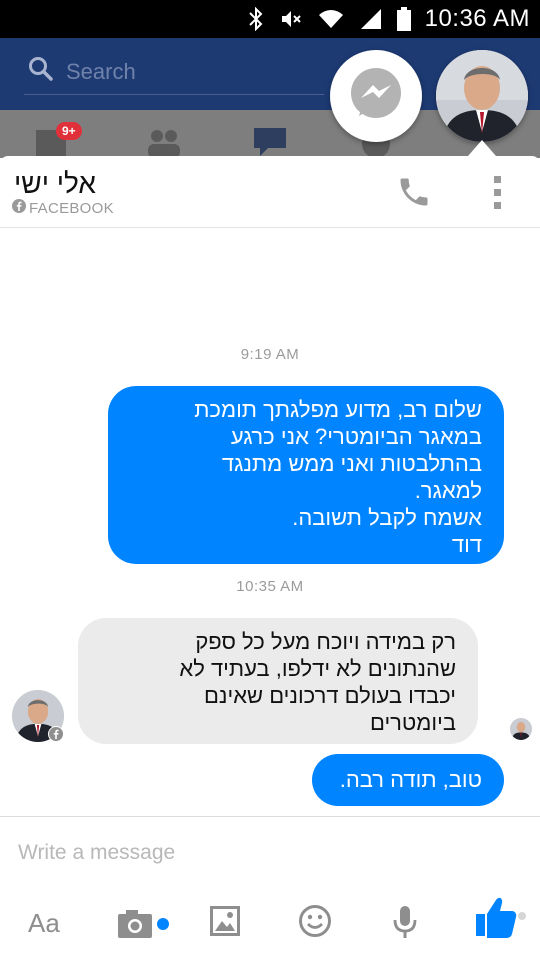 This screenshot has height=960, width=540. I want to click on status-bar: 10:36 AM, so click(270, 19).